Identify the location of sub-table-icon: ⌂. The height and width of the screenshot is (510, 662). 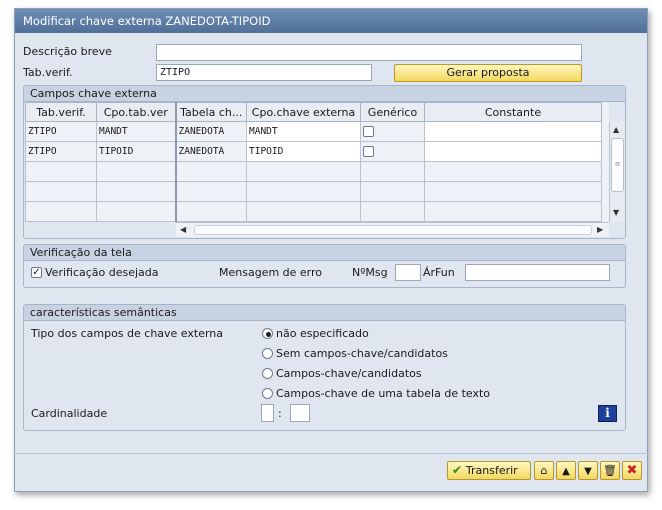
(544, 470).